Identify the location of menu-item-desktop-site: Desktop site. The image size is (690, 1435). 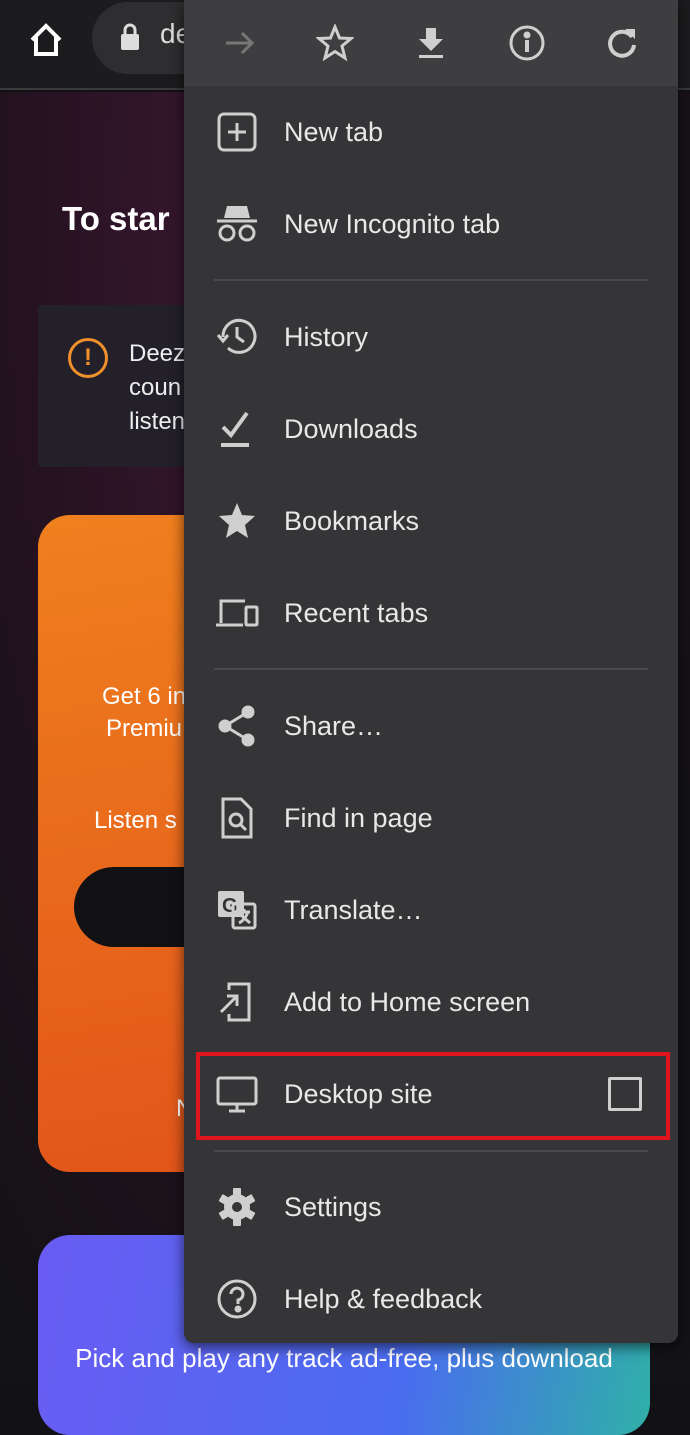
(431, 1094).